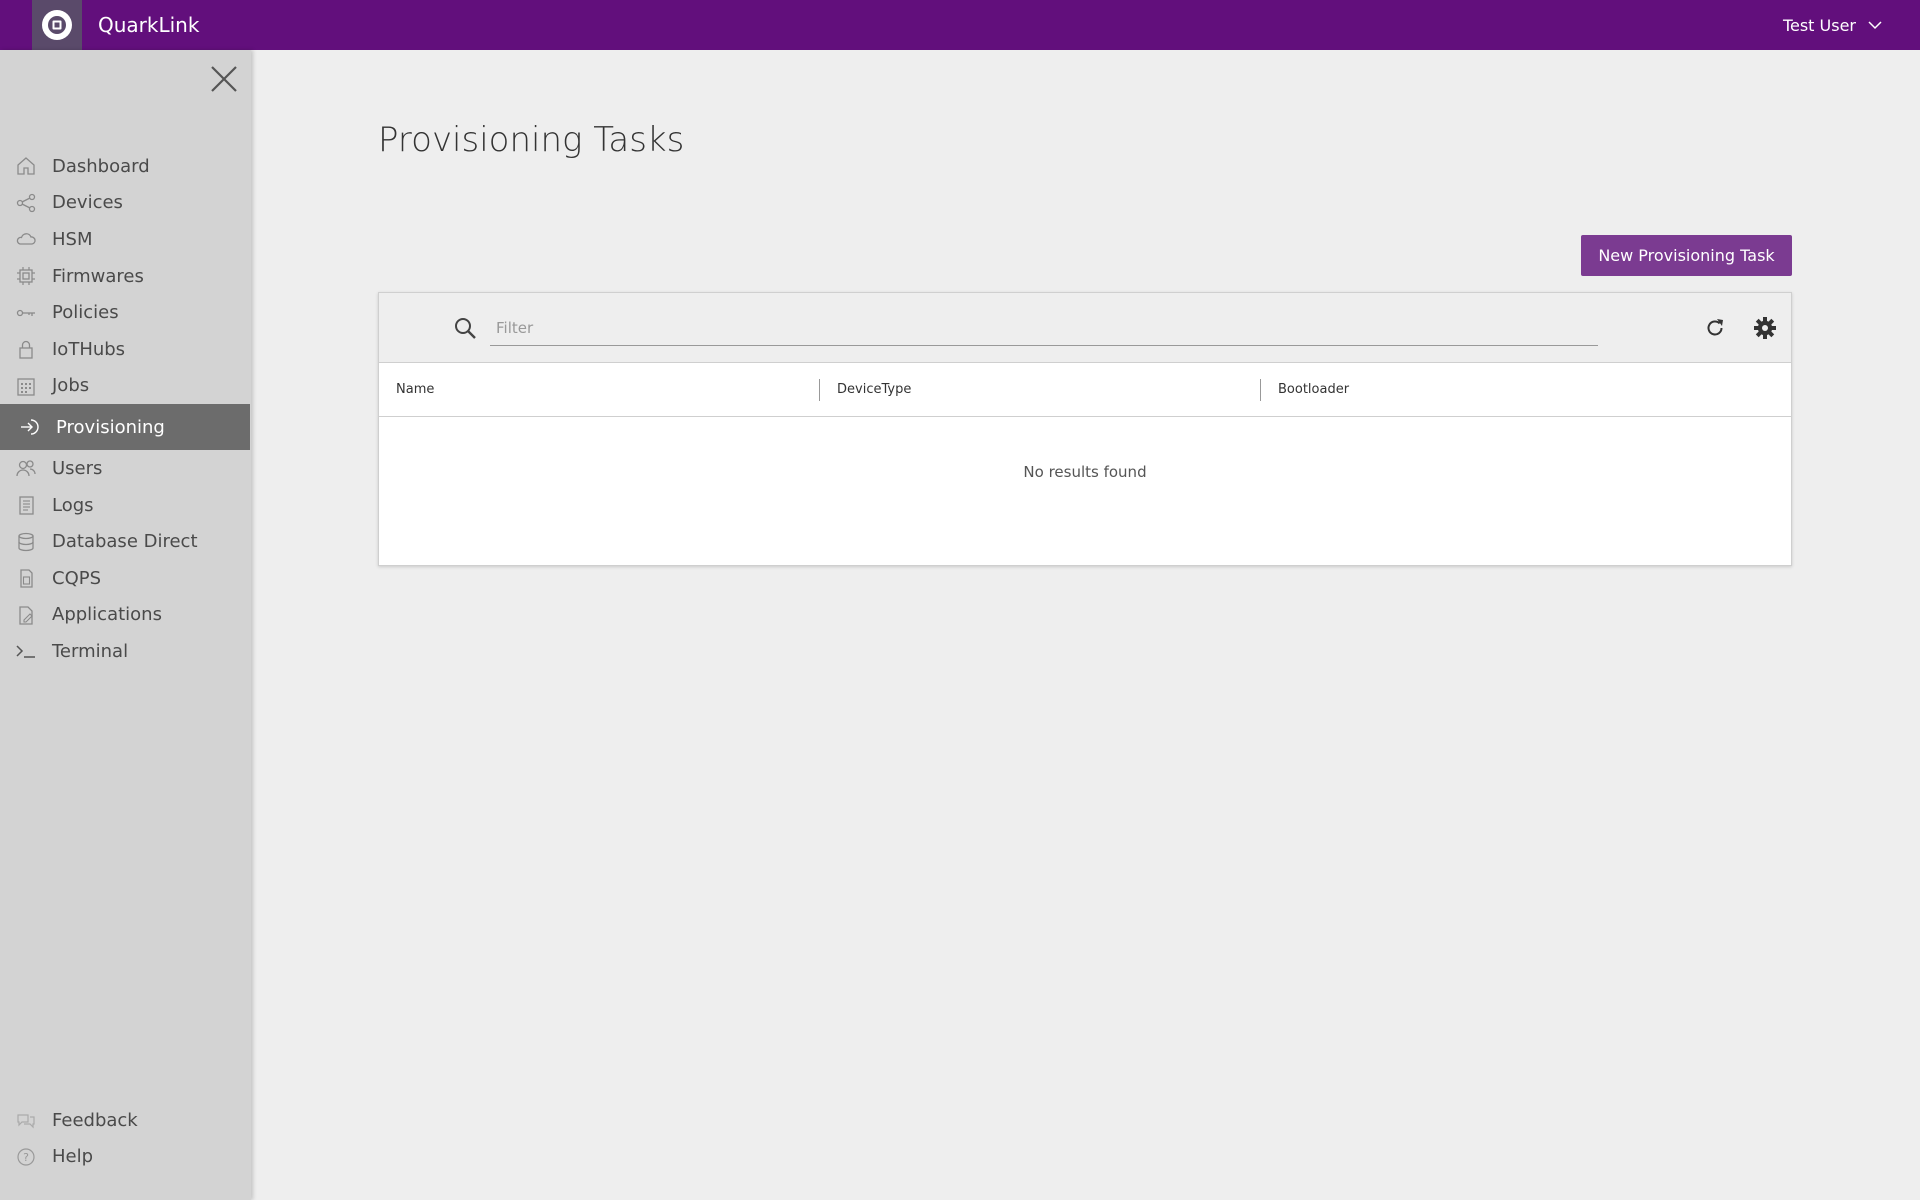 This screenshot has height=1200, width=1920. Describe the element at coordinates (107, 615) in the screenshot. I see `sidebar-item-label: Applications` at that location.